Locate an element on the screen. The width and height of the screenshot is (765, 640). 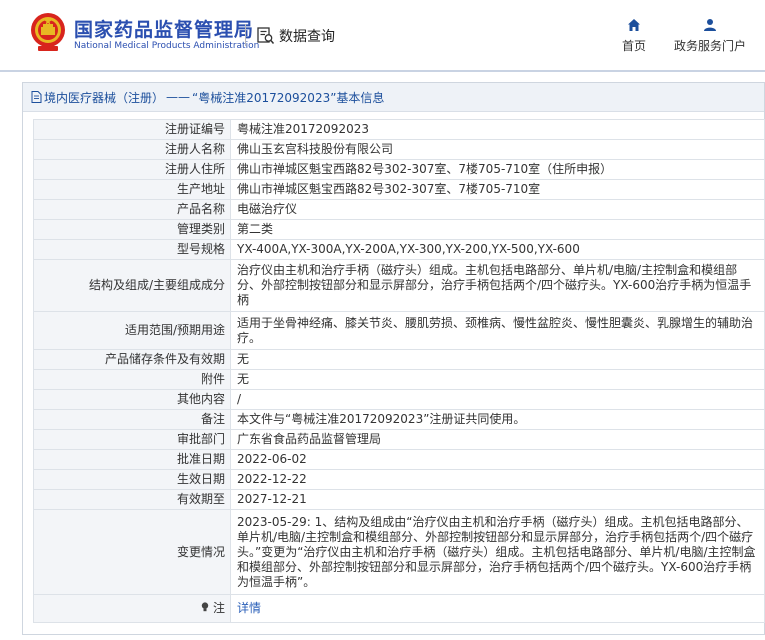
table-row: 批准日期 2022-06-02 is located at coordinates (399, 459).